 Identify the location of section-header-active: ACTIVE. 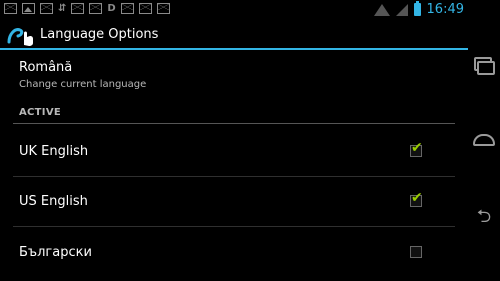
(40, 112).